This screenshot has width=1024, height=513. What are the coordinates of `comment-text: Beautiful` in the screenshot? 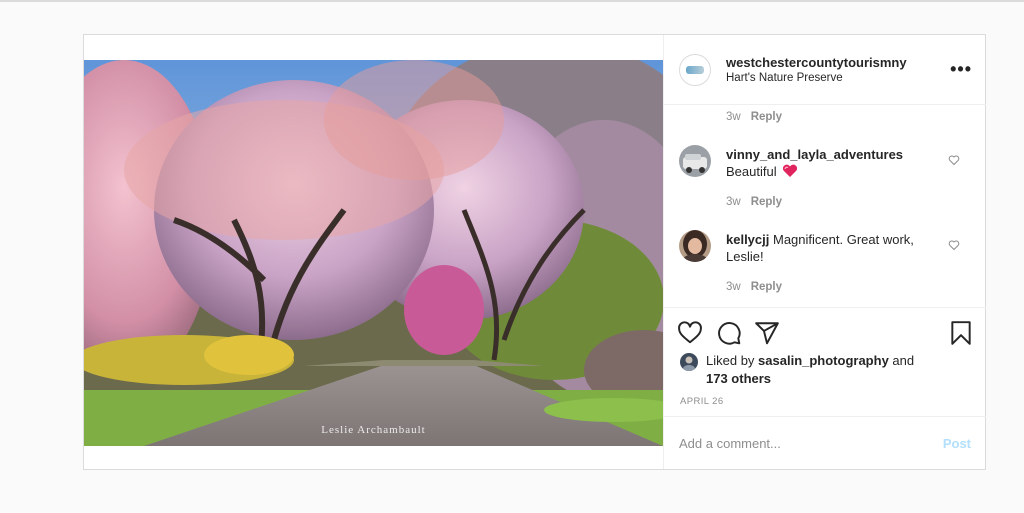 It's located at (751, 171).